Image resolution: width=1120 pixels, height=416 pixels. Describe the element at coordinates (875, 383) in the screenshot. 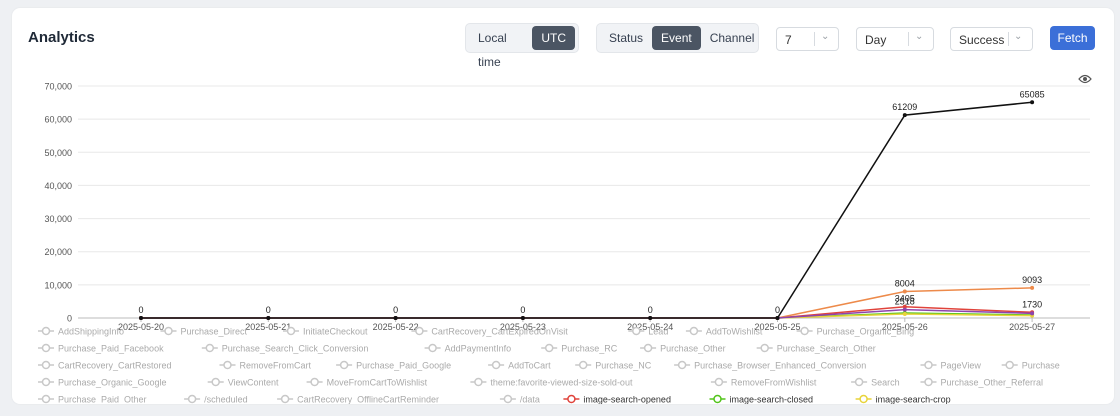

I see `legend-item: Search` at that location.